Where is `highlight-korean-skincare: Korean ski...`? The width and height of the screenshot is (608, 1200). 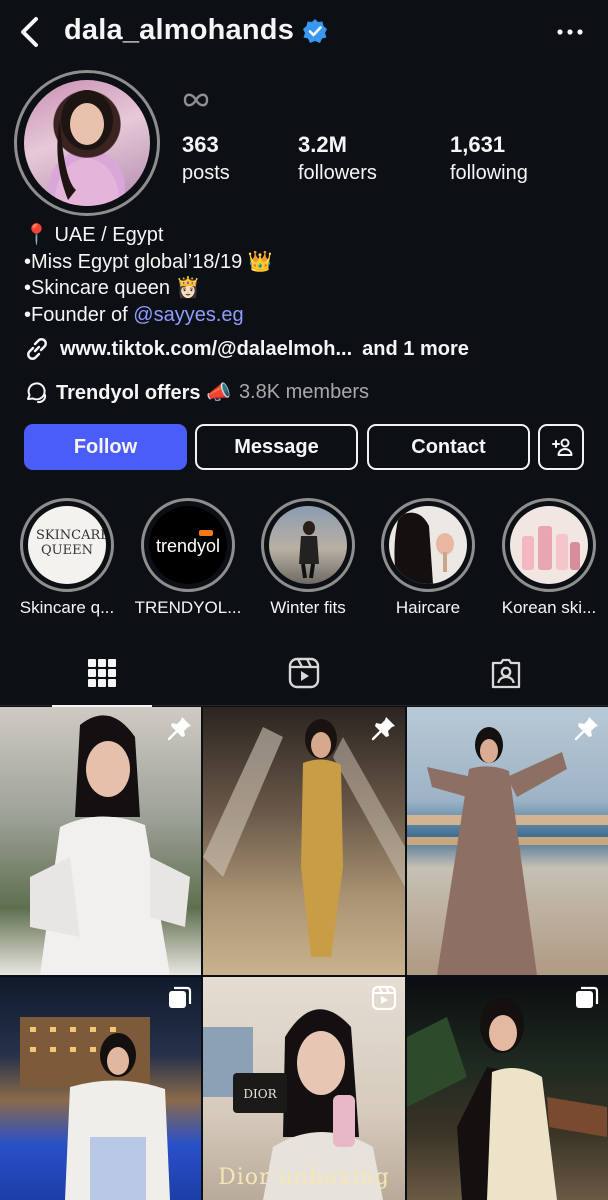 highlight-korean-skincare: Korean ski... is located at coordinates (549, 557).